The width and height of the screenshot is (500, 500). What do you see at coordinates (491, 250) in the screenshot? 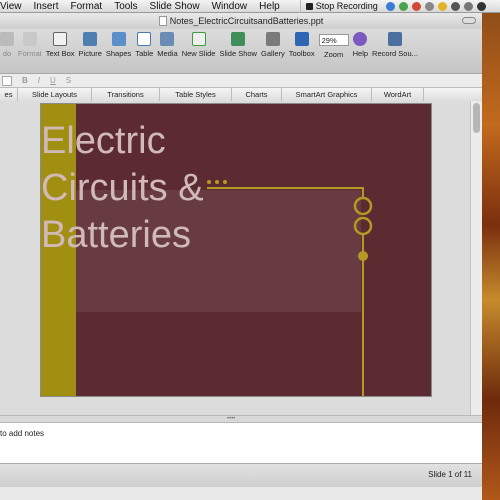
I see `desktop-background` at bounding box center [491, 250].